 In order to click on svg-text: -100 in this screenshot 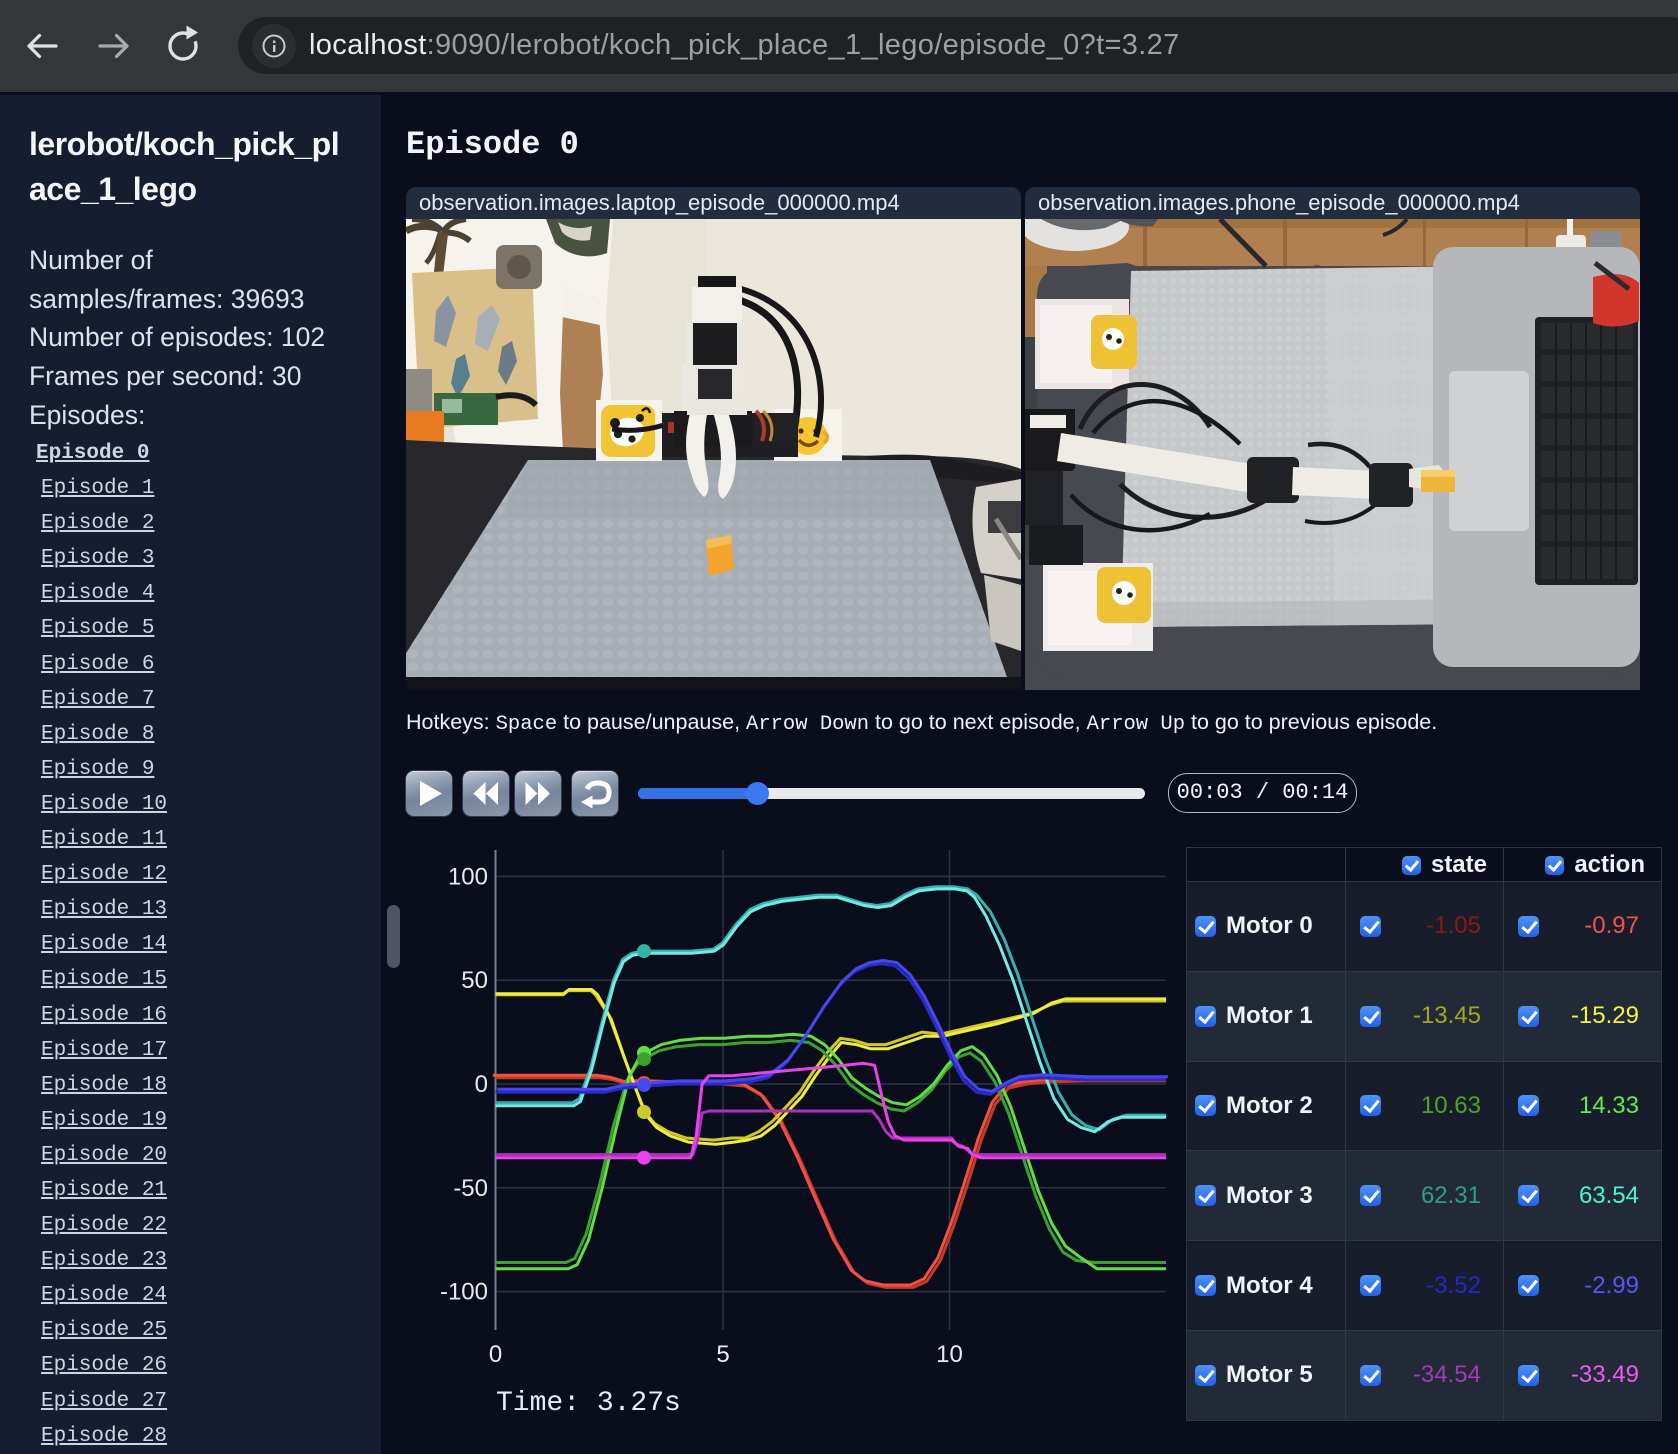, I will do `click(464, 1292)`.